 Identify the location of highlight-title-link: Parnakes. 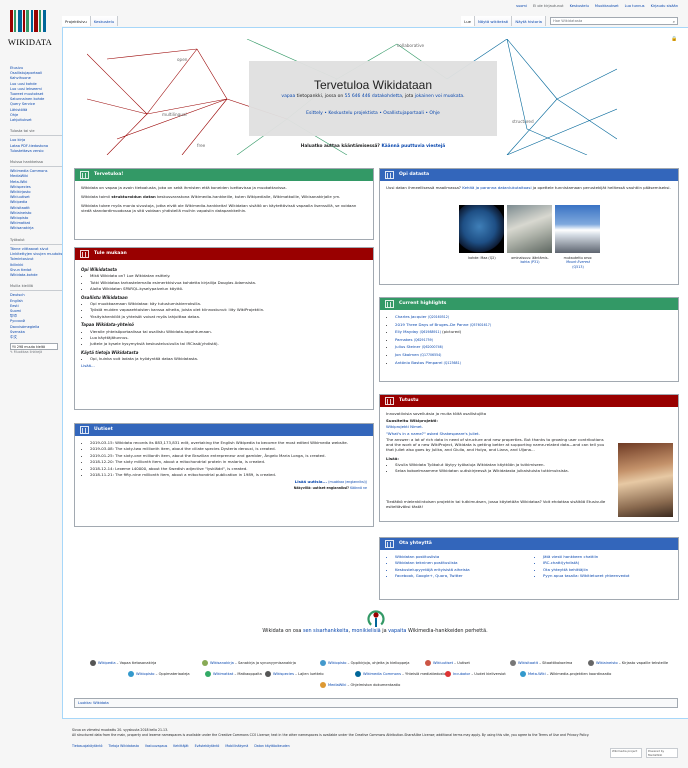
(403, 339).